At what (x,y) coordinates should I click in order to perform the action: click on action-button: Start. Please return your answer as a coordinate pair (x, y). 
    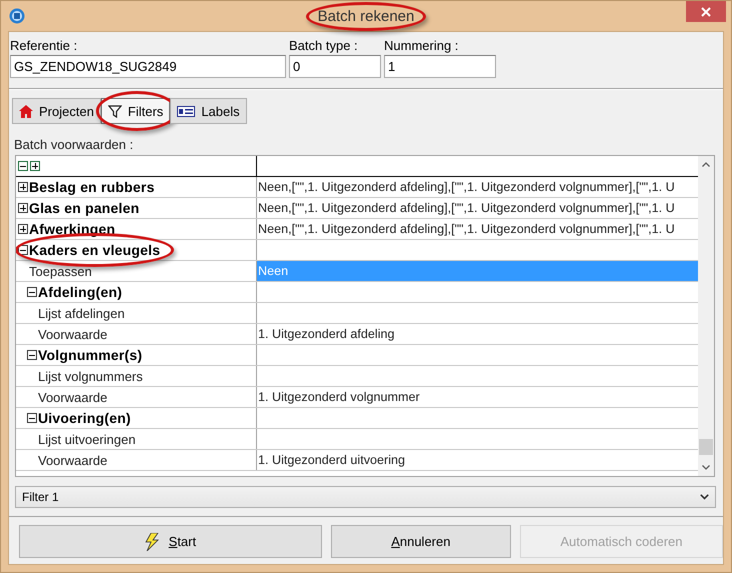
    Looking at the image, I should click on (170, 541).